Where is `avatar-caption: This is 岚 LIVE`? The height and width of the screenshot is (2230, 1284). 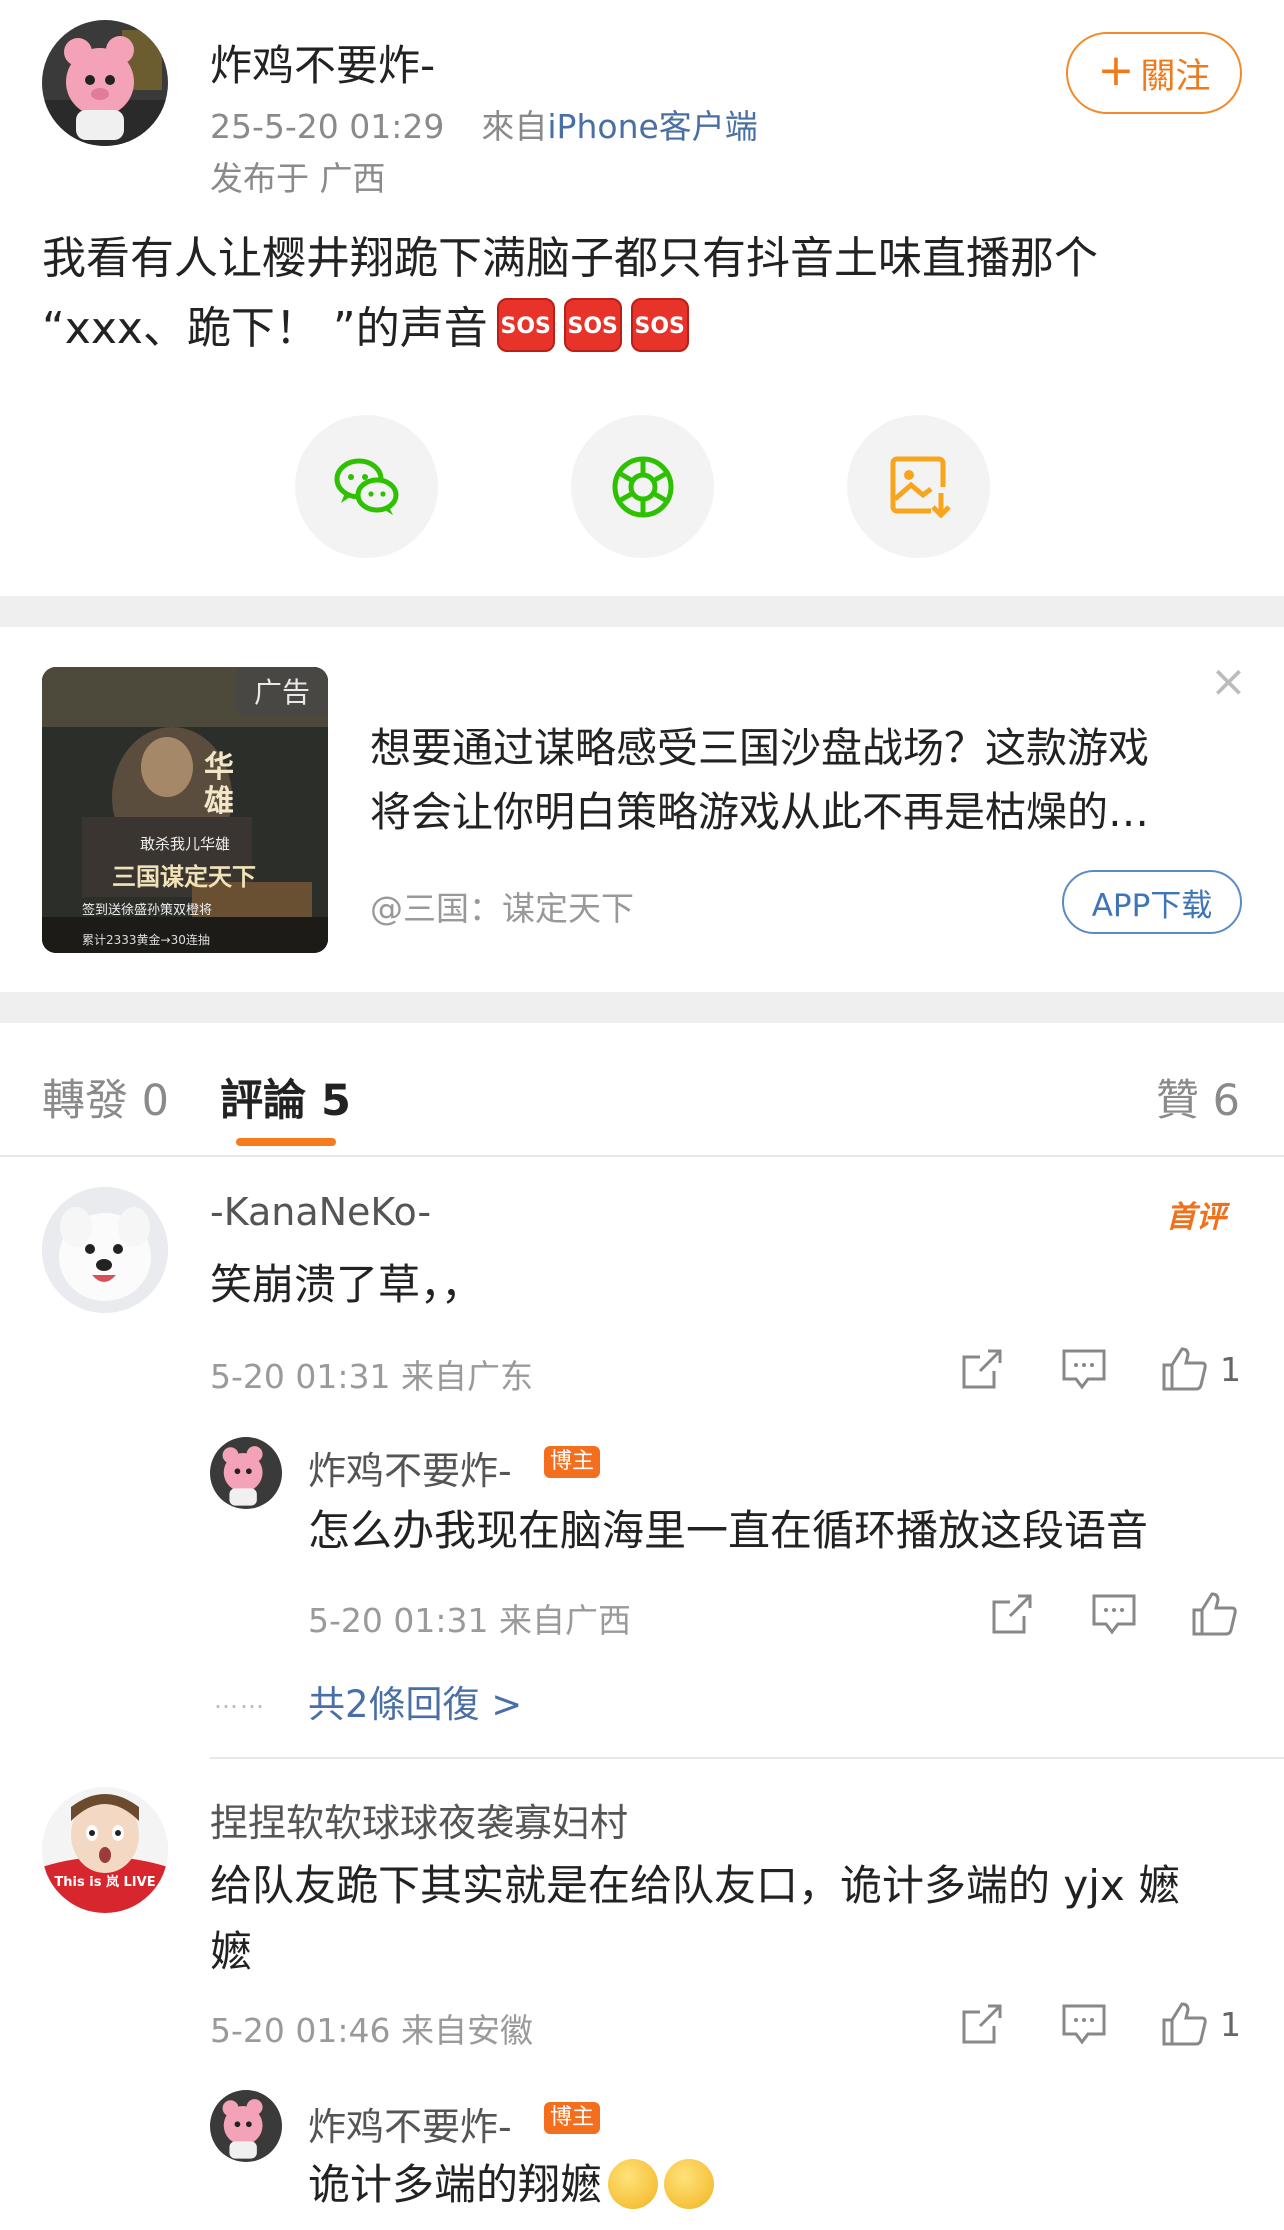 avatar-caption: This is 岚 LIVE is located at coordinates (105, 1882).